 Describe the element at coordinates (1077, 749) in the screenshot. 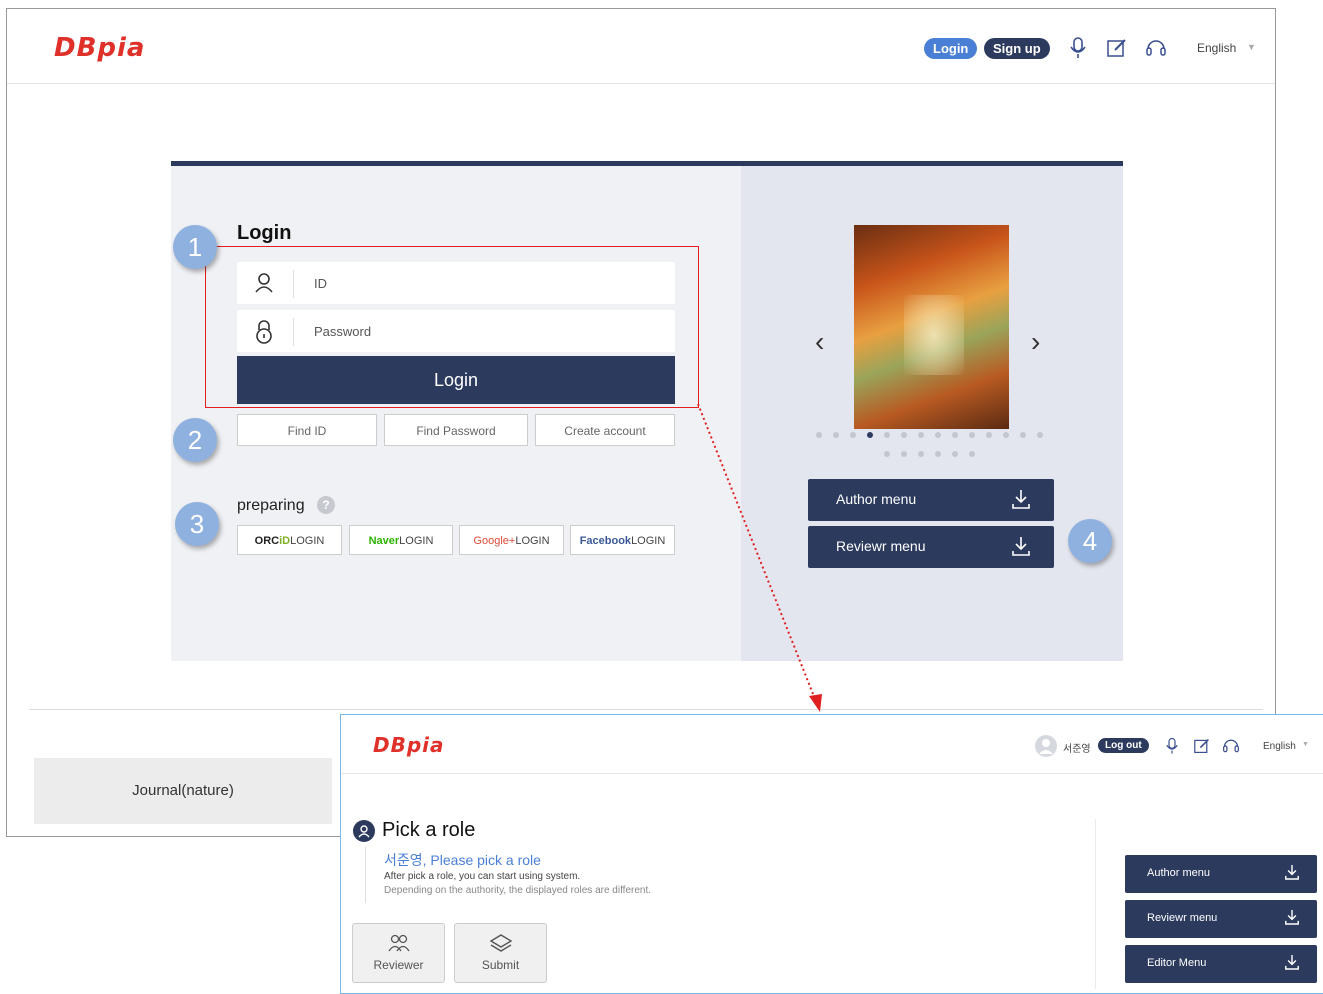

I see `username: 서준영` at that location.